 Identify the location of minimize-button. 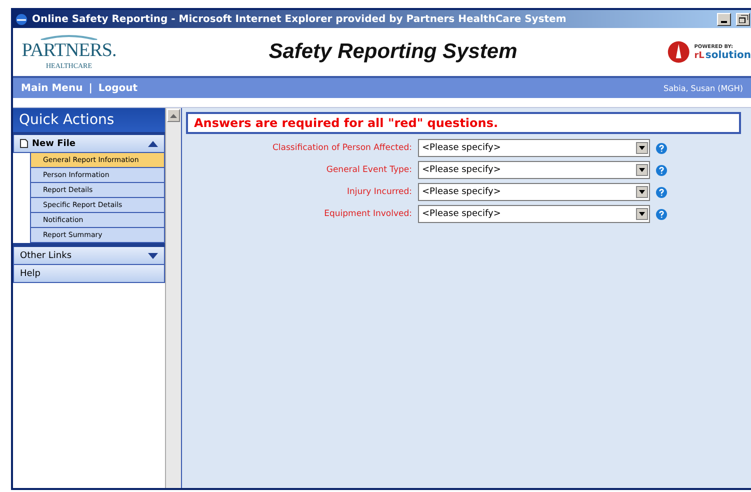
(724, 19).